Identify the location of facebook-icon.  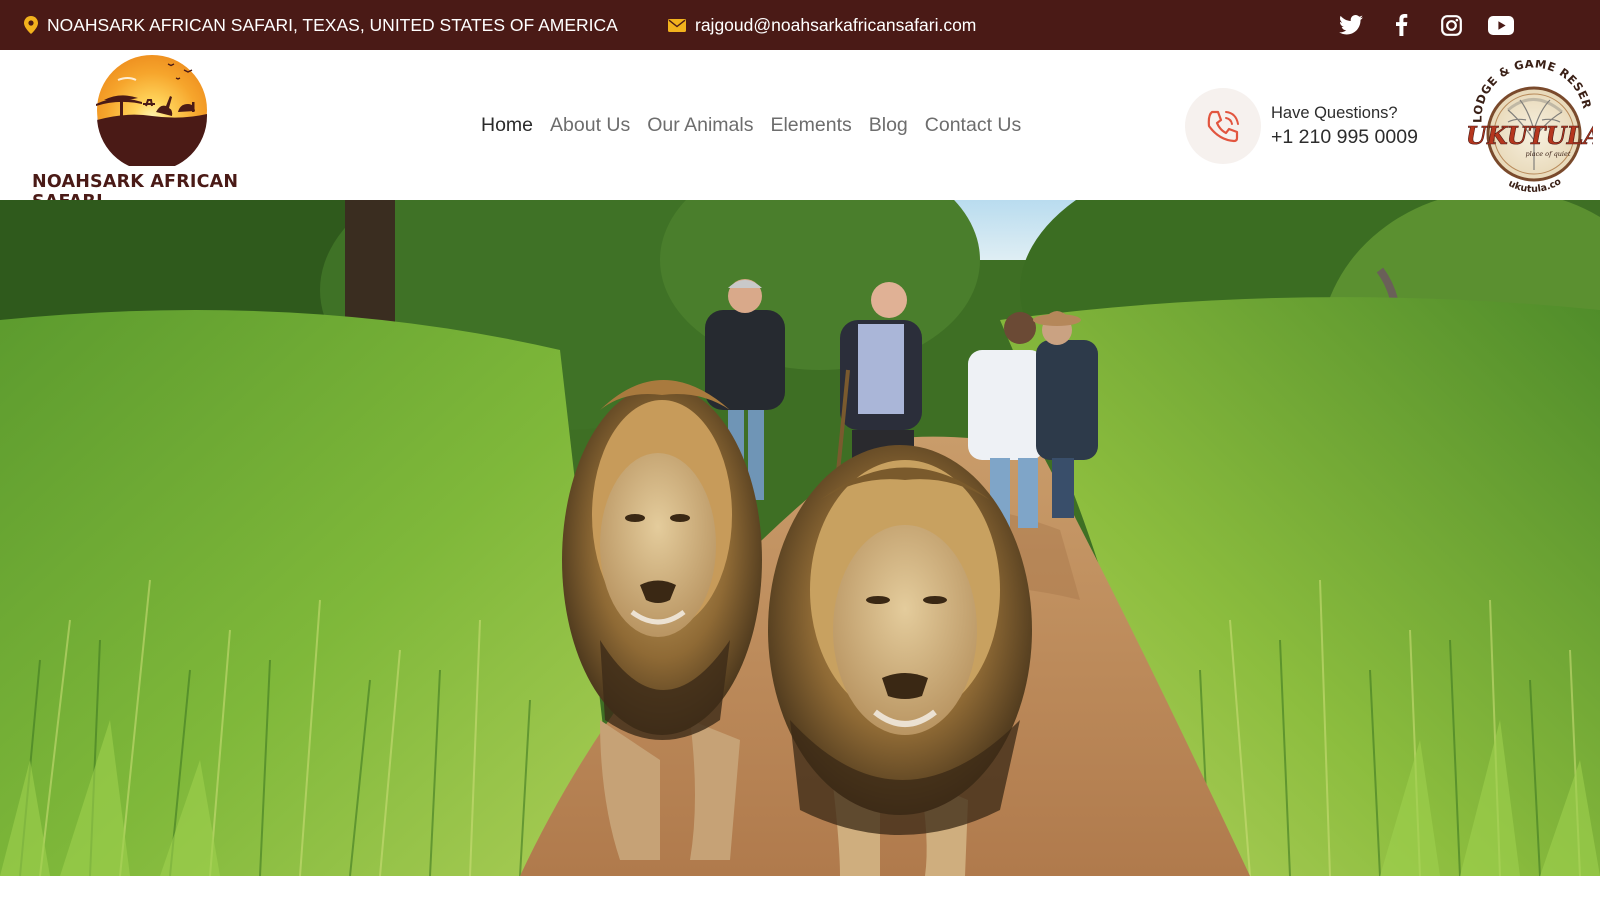
(1401, 25).